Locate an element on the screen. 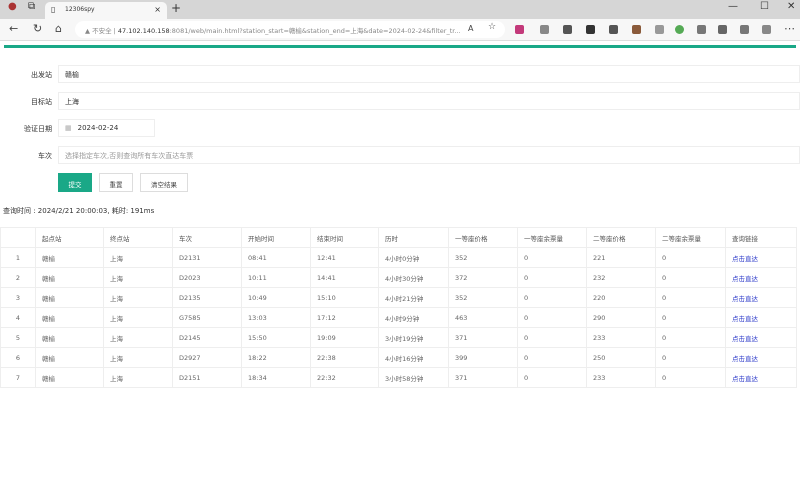 Image resolution: width=800 pixels, height=492 pixels. back-icon: ← is located at coordinates (13, 28).